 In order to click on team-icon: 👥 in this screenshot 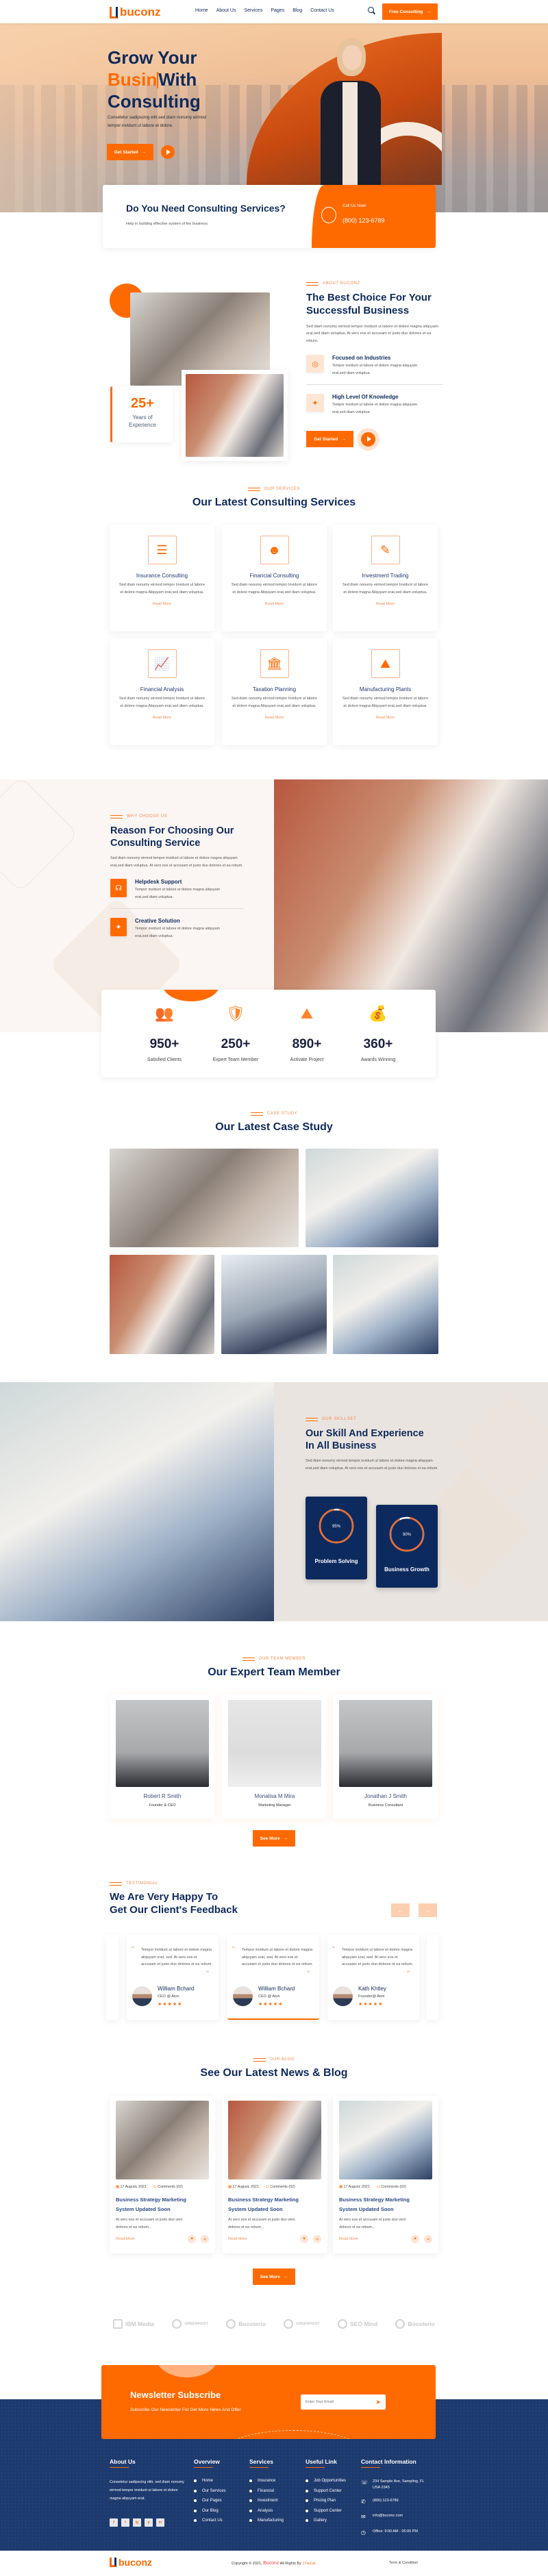, I will do `click(164, 1013)`.